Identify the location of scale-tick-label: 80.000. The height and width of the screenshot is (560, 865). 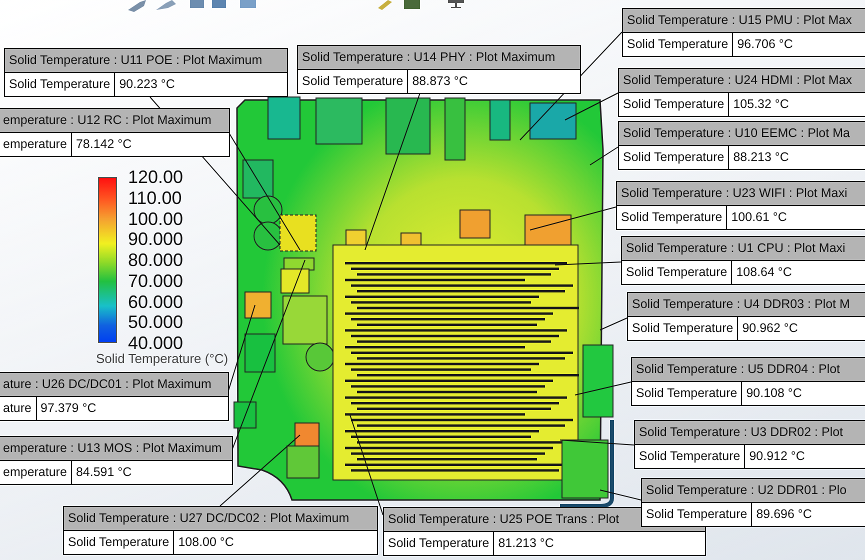
(156, 260).